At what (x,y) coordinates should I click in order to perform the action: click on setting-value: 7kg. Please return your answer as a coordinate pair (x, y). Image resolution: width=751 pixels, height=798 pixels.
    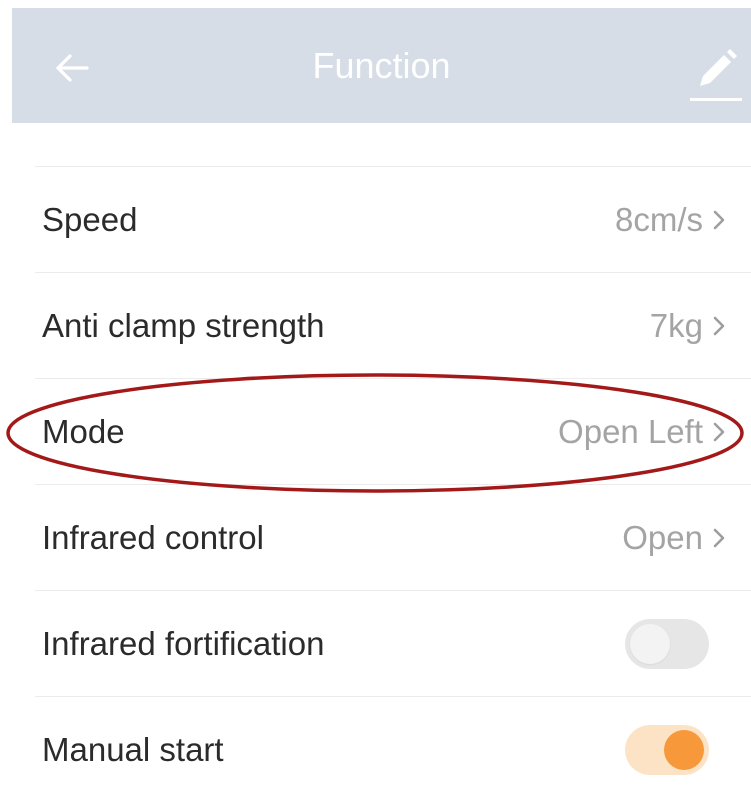
    Looking at the image, I should click on (676, 325).